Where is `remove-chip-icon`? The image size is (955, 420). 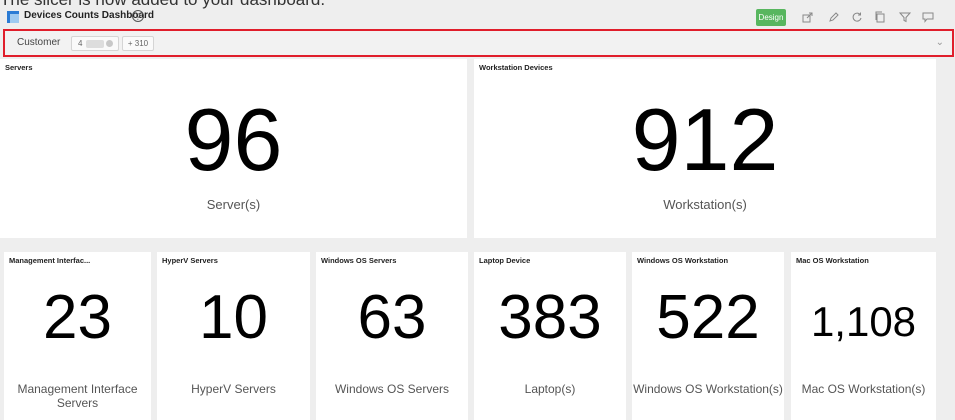 remove-chip-icon is located at coordinates (109, 43).